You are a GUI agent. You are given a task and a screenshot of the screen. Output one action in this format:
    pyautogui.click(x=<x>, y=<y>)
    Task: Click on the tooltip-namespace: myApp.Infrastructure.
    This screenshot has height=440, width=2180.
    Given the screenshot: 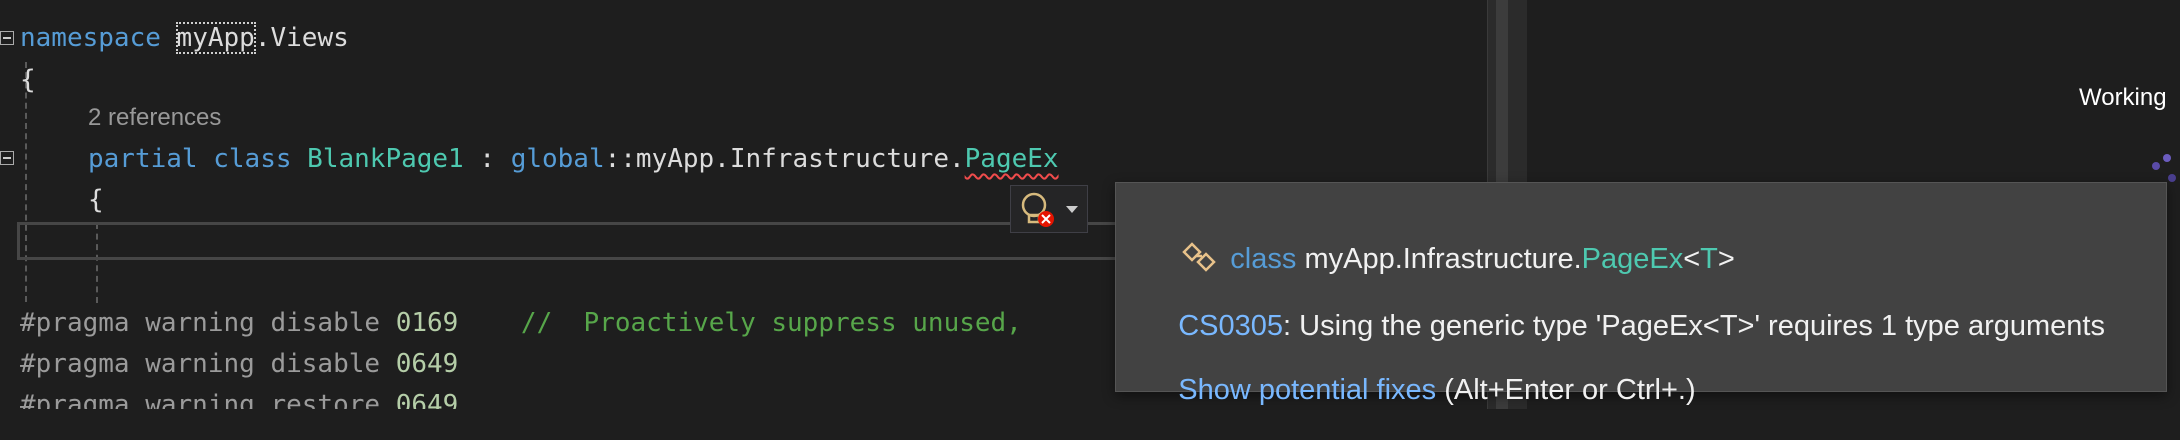 What is the action you would take?
    pyautogui.click(x=1443, y=259)
    